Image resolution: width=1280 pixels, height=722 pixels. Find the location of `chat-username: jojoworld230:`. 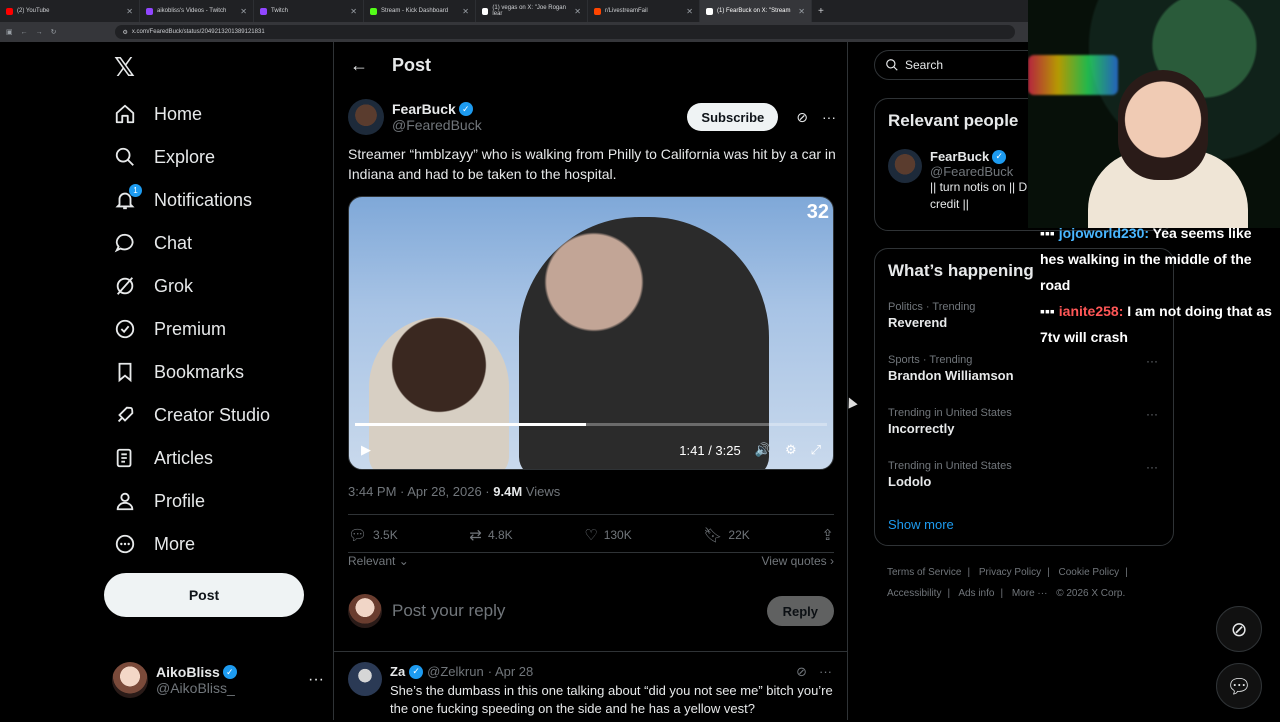

chat-username: jojoworld230: is located at coordinates (1104, 233).